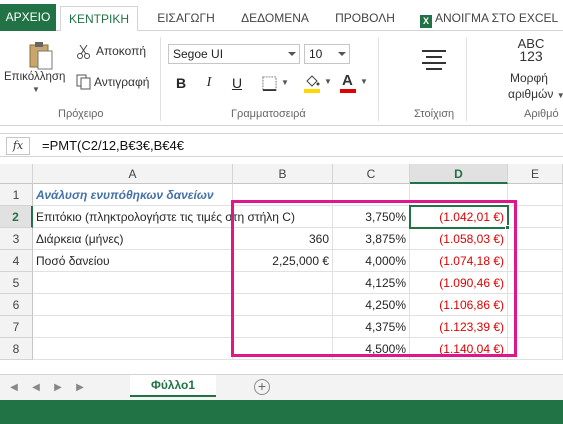 The image size is (563, 424). I want to click on italic-button: I, so click(209, 83).